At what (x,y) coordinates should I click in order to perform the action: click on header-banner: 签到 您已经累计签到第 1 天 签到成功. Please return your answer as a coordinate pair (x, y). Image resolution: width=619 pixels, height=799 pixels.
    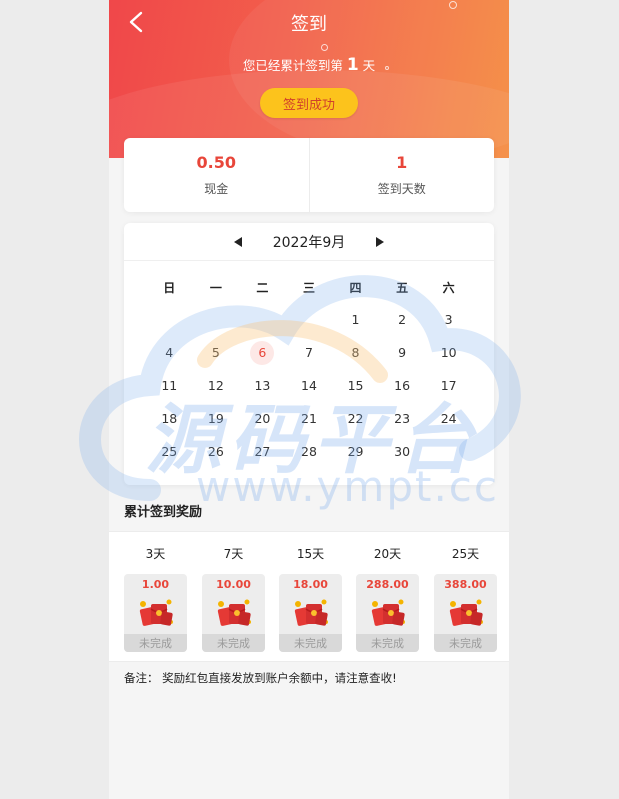
    Looking at the image, I should click on (309, 79).